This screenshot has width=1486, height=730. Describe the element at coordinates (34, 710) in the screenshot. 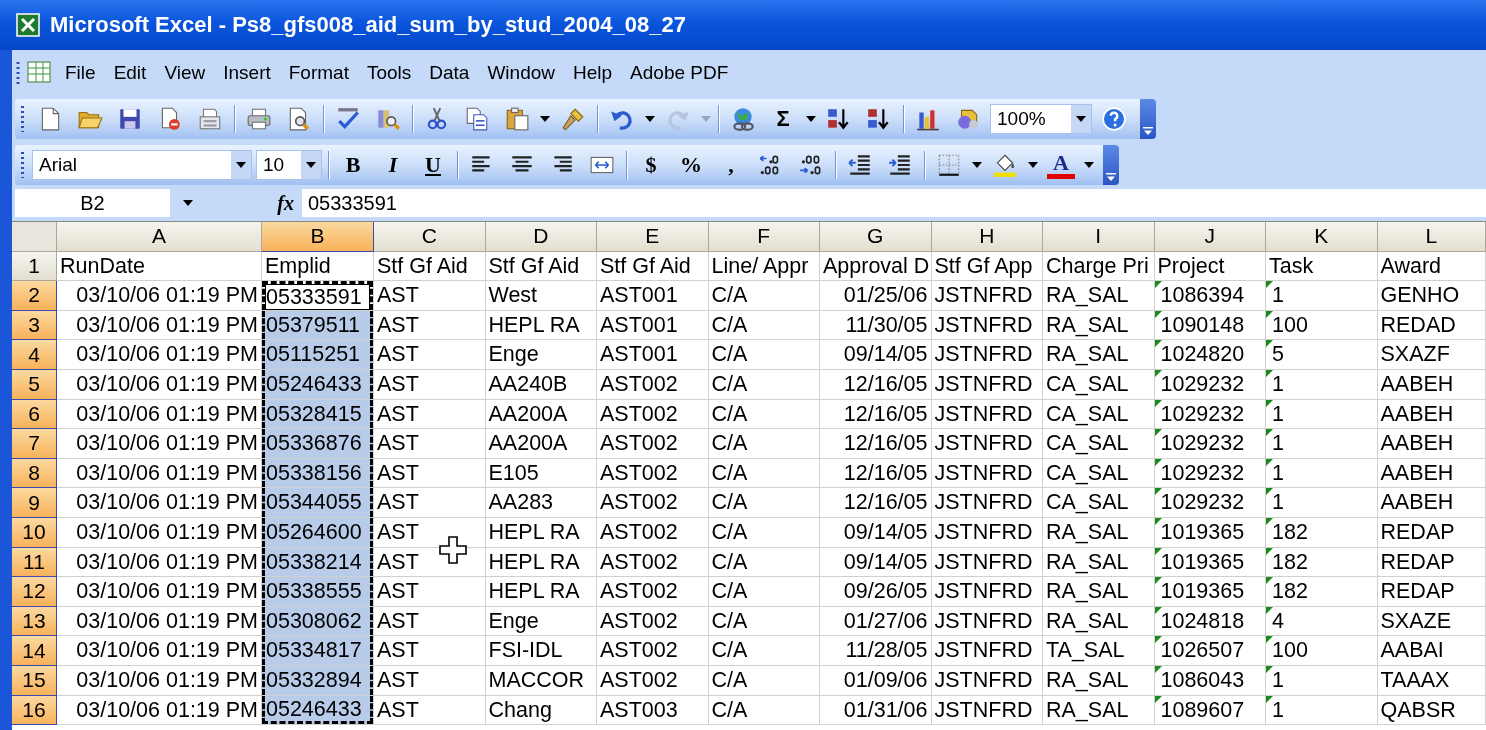

I see `row-header: 16` at that location.